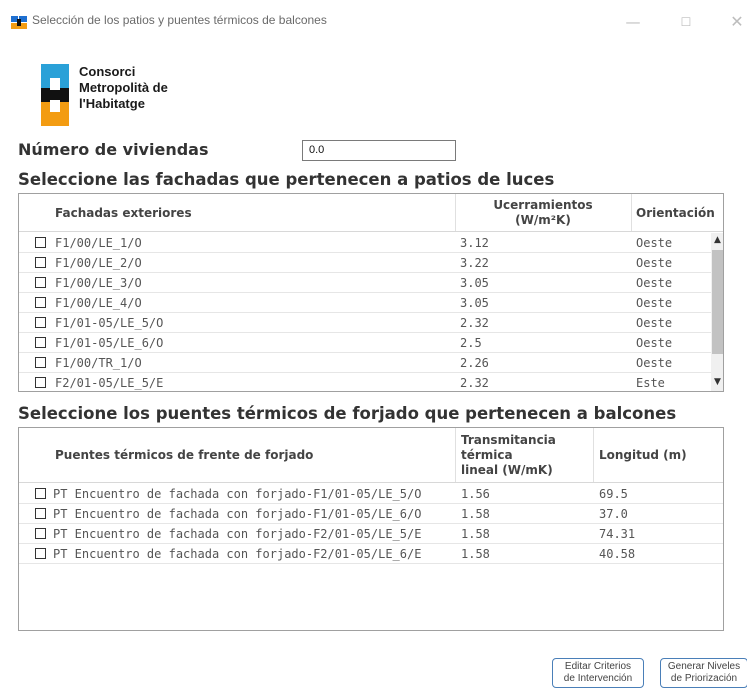 The width and height of the screenshot is (747, 688). Describe the element at coordinates (365, 323) in the screenshot. I see `table-row: F1/01-05/LE_5/O 2.32 Oeste` at that location.